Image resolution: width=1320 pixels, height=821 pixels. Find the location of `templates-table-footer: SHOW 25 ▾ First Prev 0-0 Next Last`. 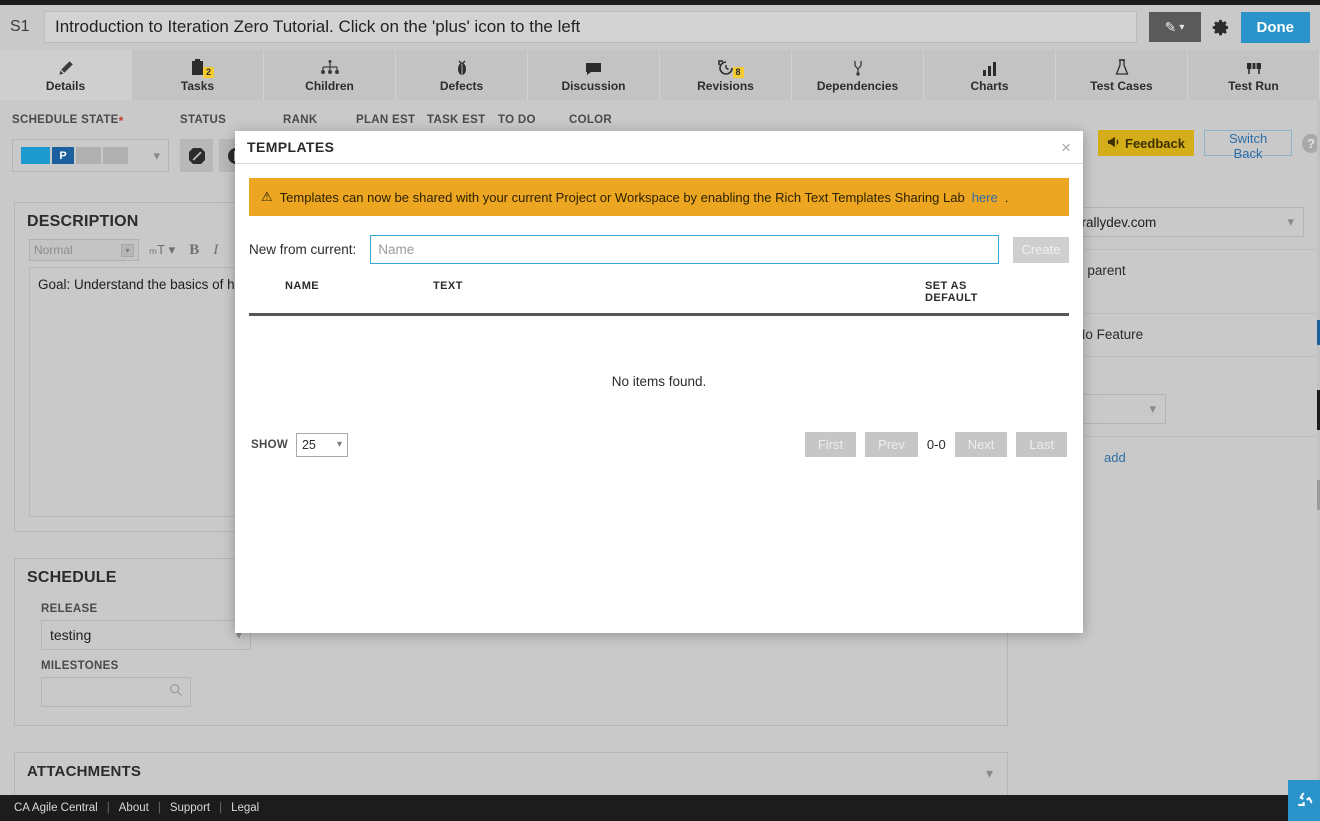

templates-table-footer: SHOW 25 ▾ First Prev 0-0 Next Last is located at coordinates (659, 444).